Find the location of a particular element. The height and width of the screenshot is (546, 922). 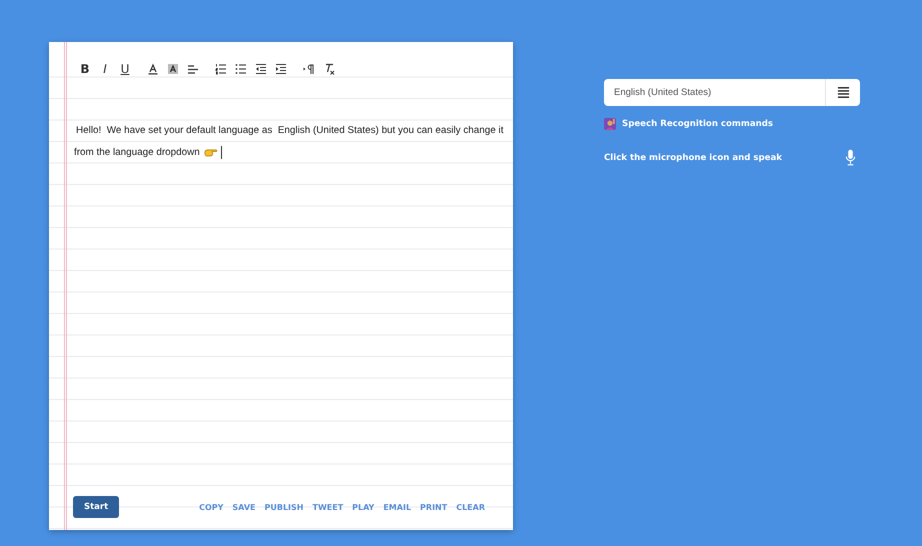

underline-button: U is located at coordinates (125, 69).